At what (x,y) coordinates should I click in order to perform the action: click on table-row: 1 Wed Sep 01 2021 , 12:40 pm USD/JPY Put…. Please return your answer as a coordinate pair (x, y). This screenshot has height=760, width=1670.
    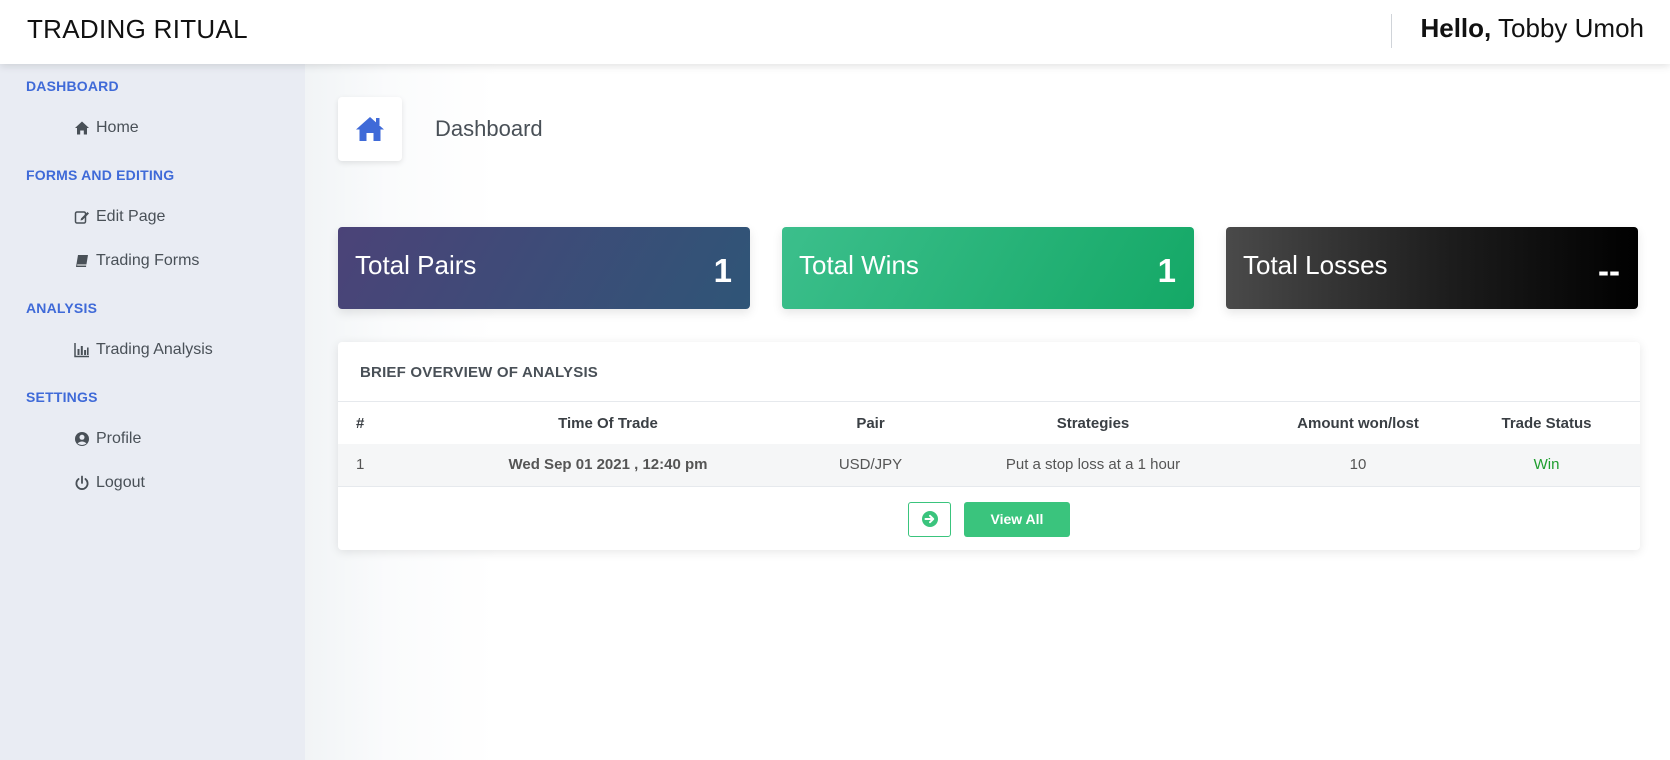
    Looking at the image, I should click on (989, 465).